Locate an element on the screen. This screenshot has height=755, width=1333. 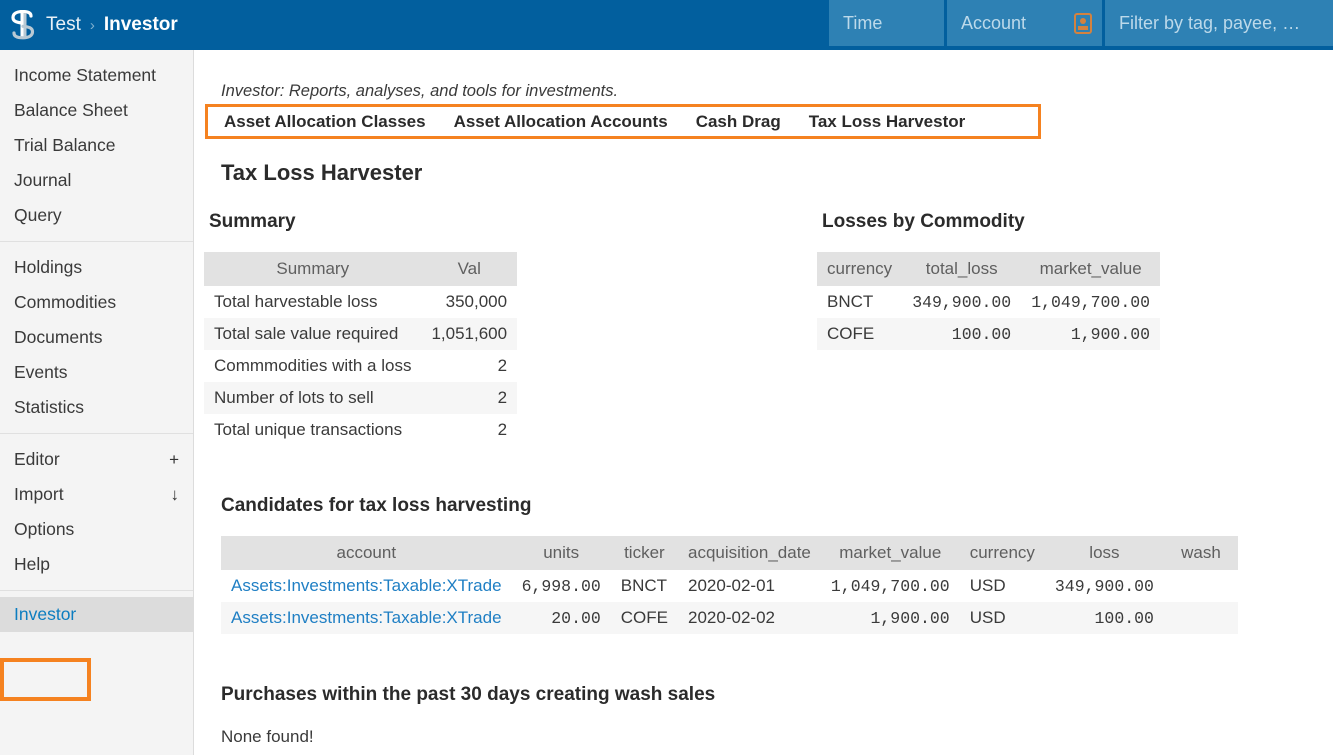
cell-loss: 349,900.00 is located at coordinates (1104, 586).